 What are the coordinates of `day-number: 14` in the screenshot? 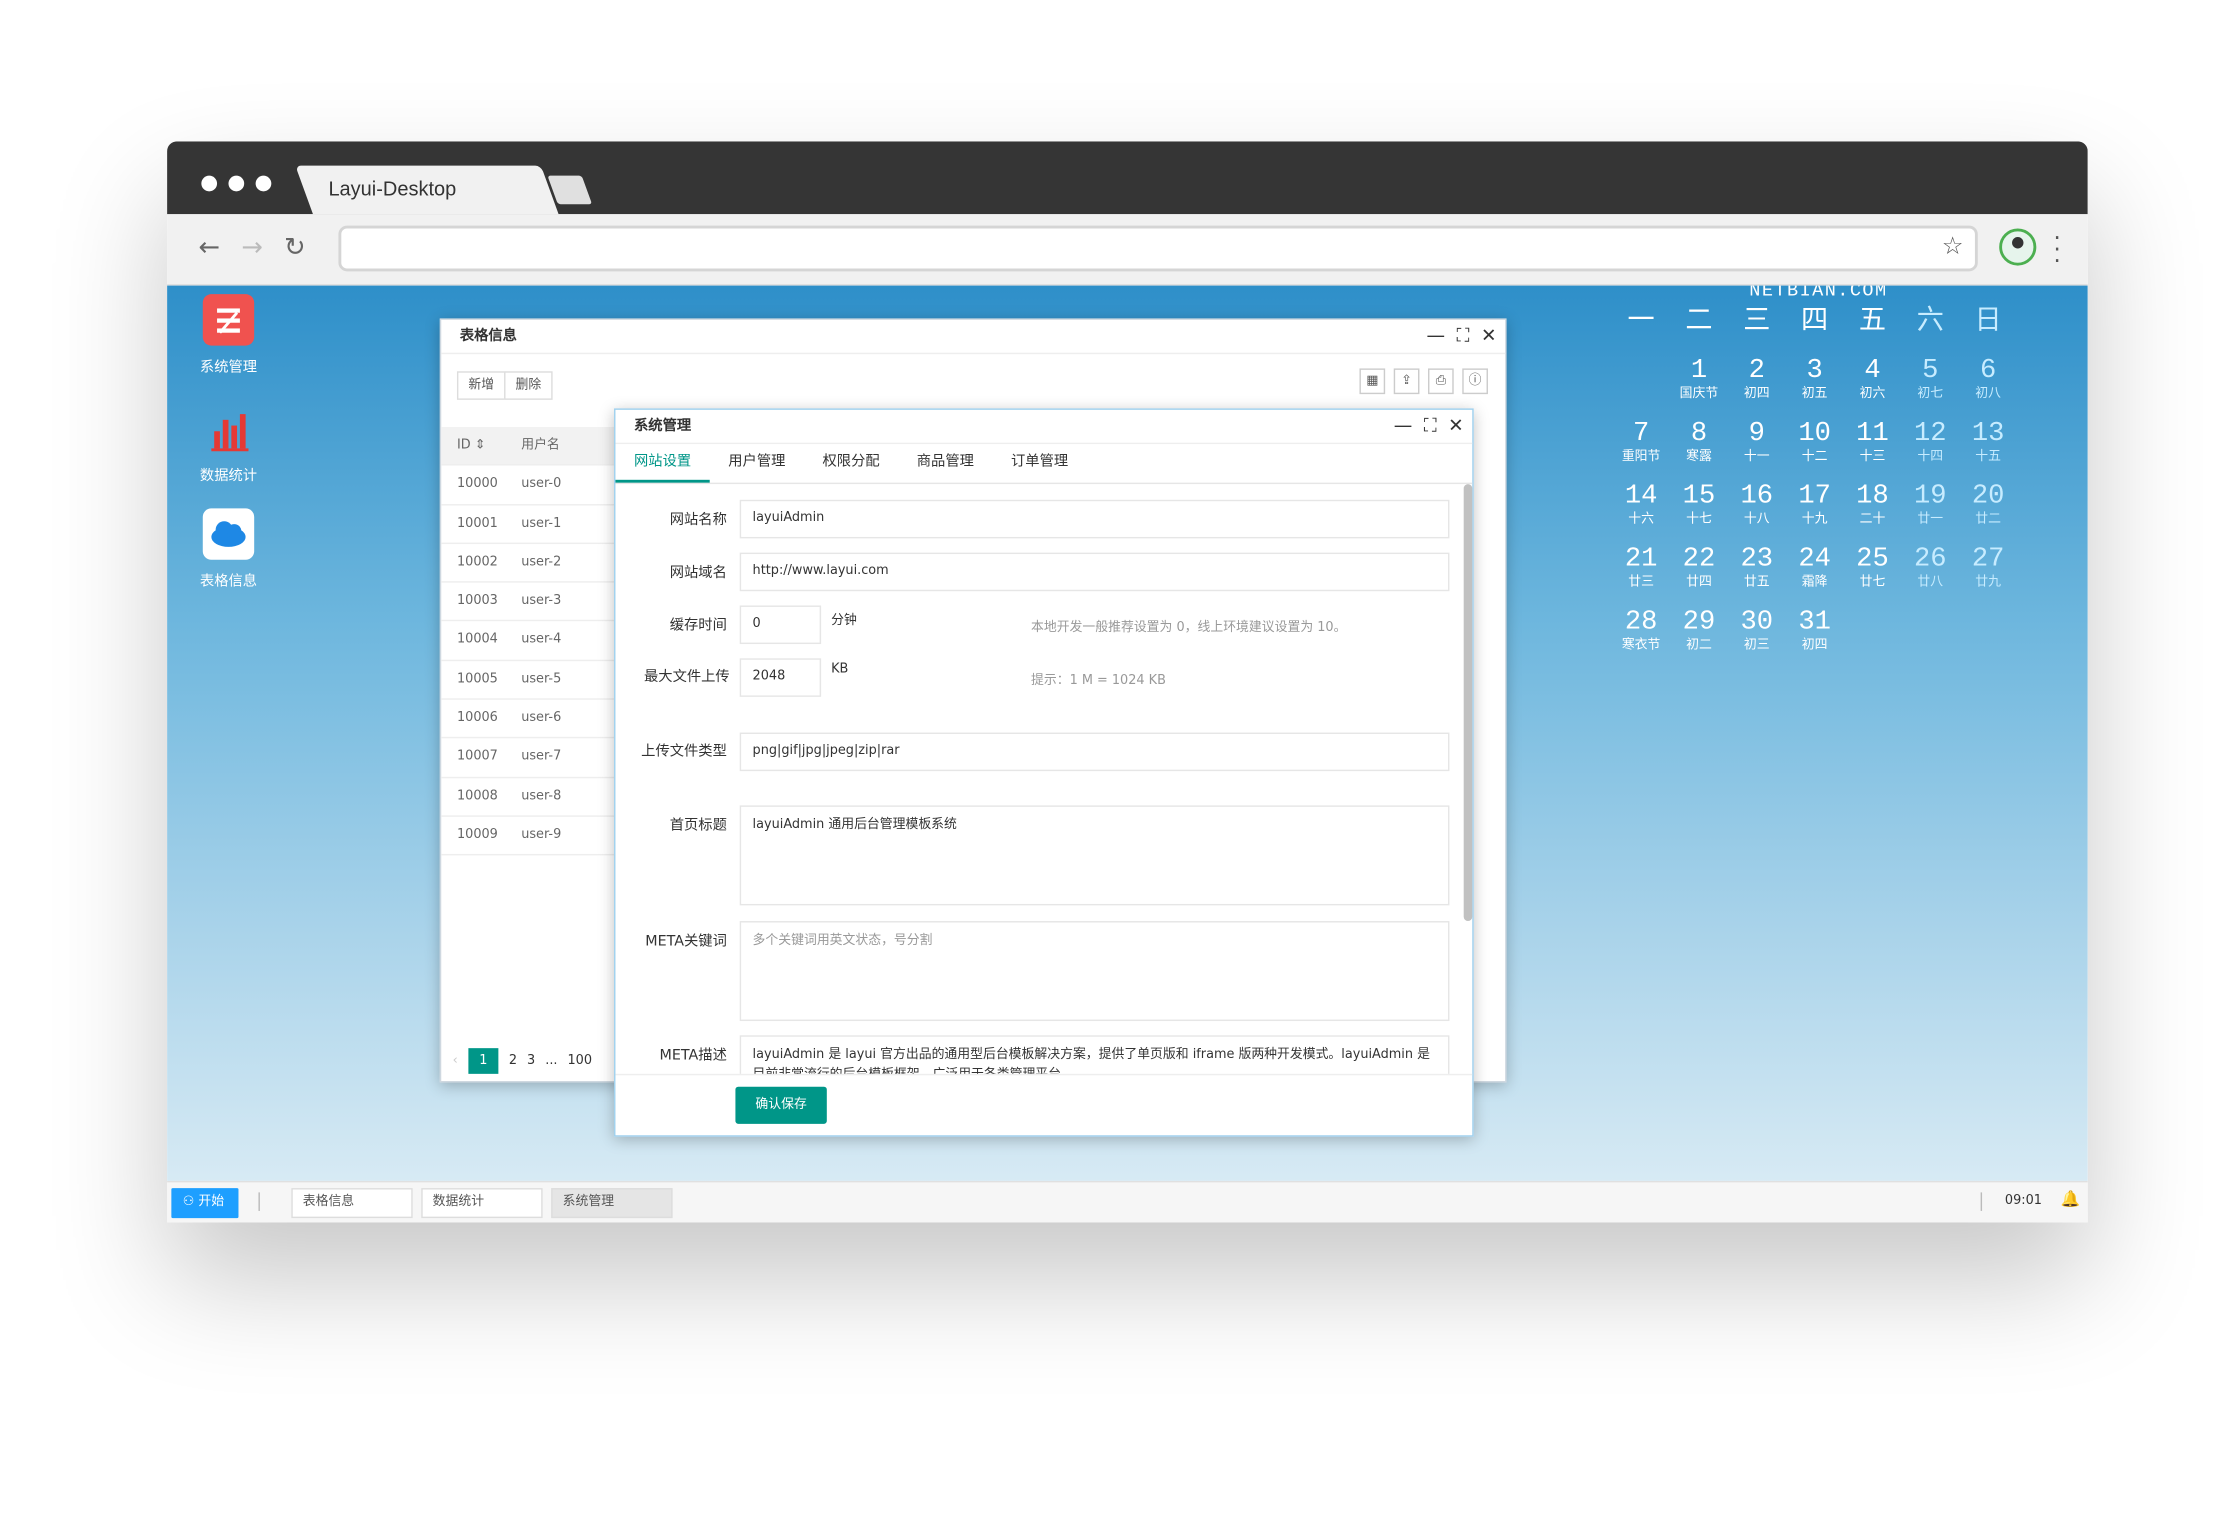 It's located at (1641, 495).